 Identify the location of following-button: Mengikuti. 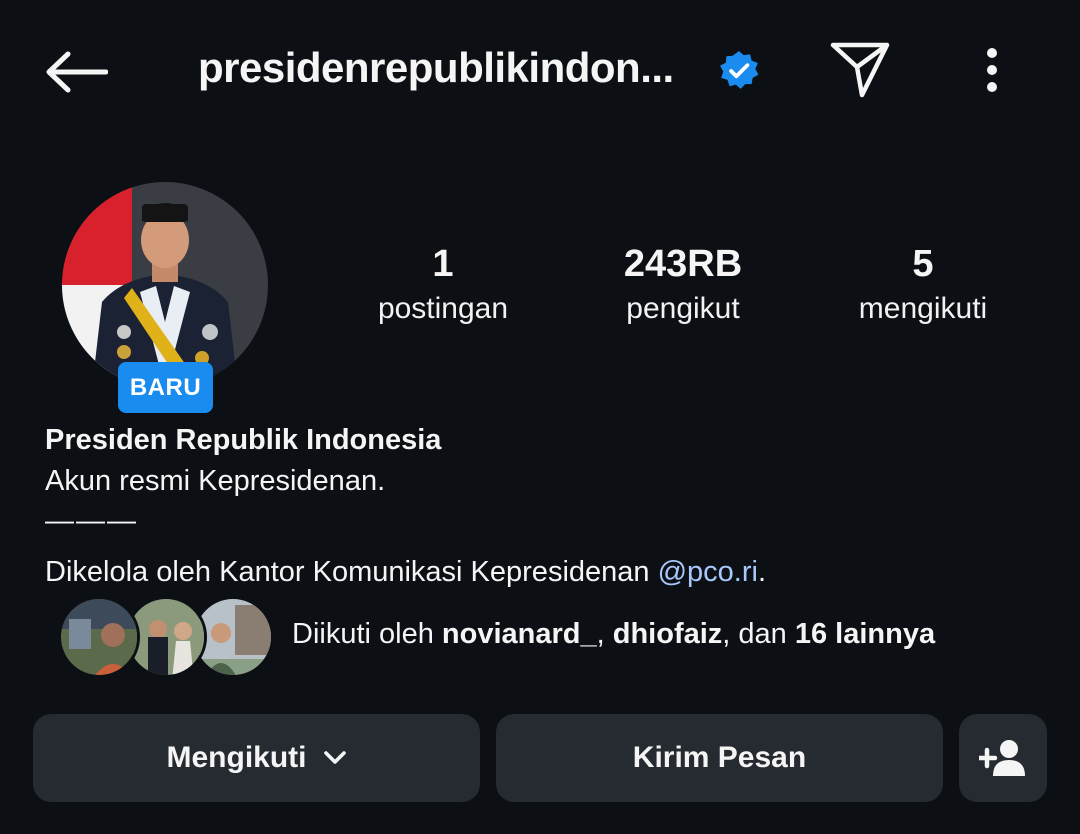
(256, 758).